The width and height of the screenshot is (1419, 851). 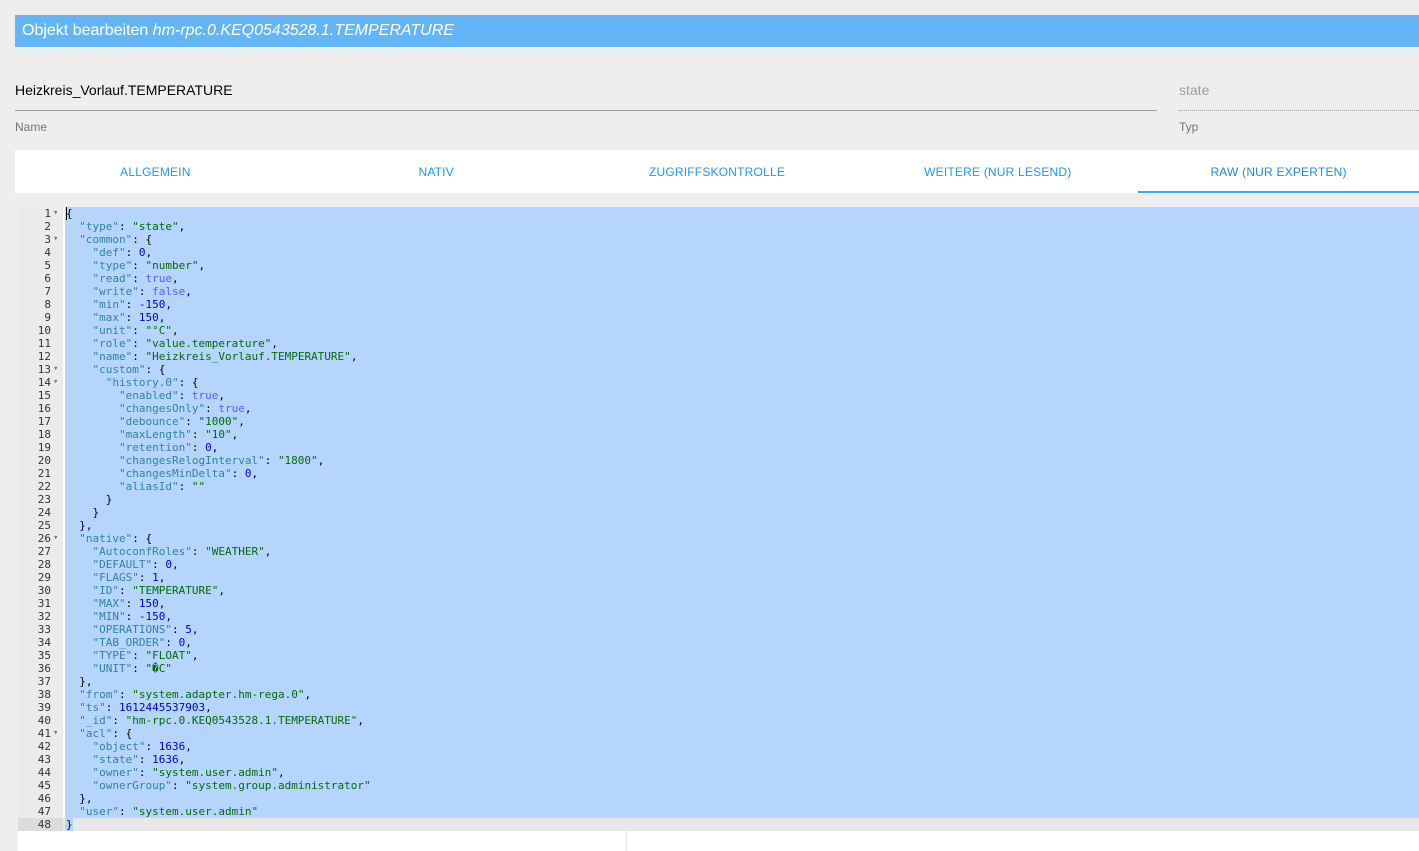 I want to click on code-token: : {, so click(x=142, y=538).